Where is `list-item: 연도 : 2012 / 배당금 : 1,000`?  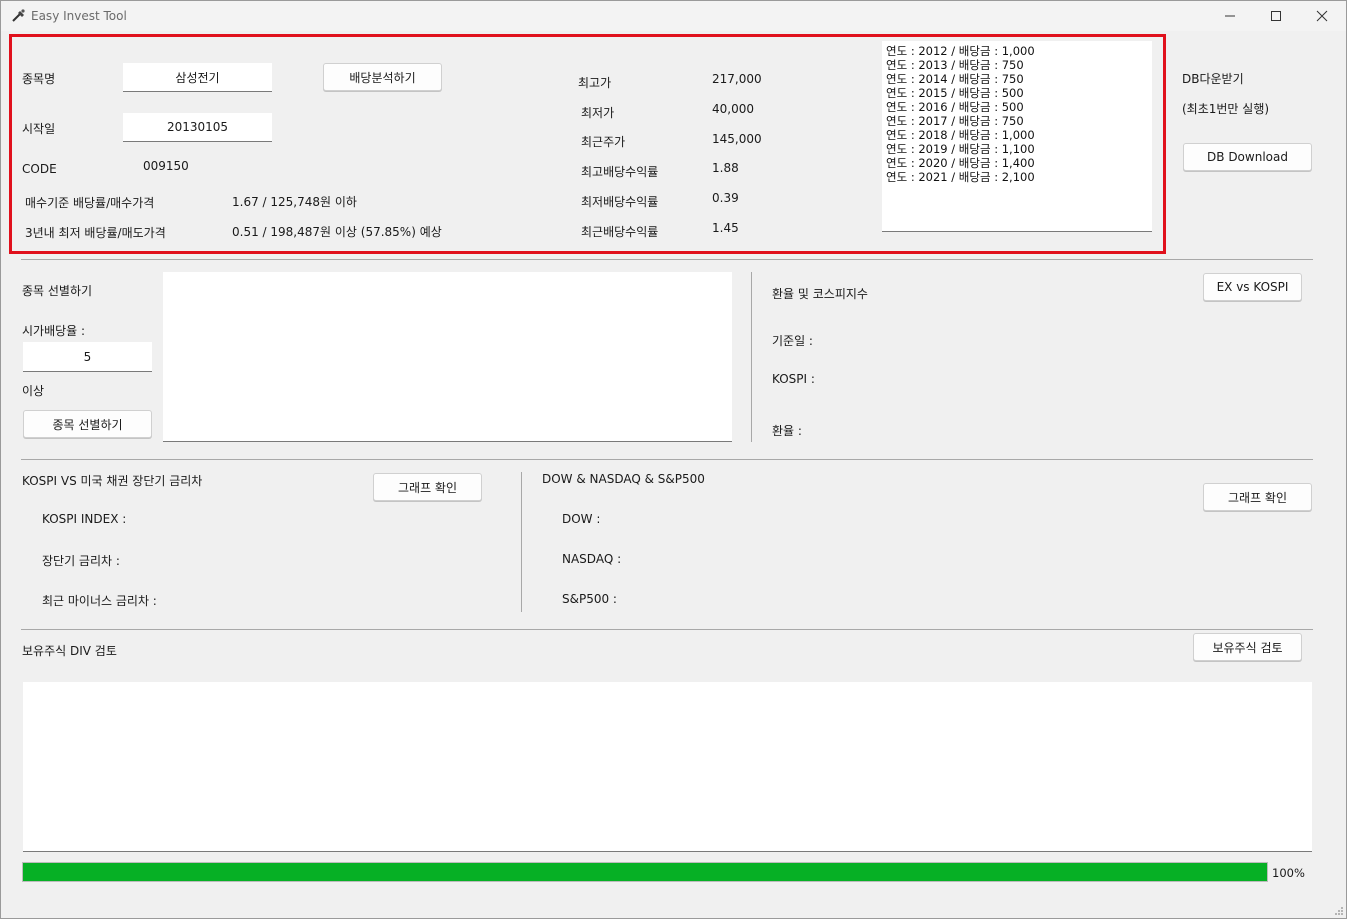 list-item: 연도 : 2012 / 배당금 : 1,000 is located at coordinates (960, 51).